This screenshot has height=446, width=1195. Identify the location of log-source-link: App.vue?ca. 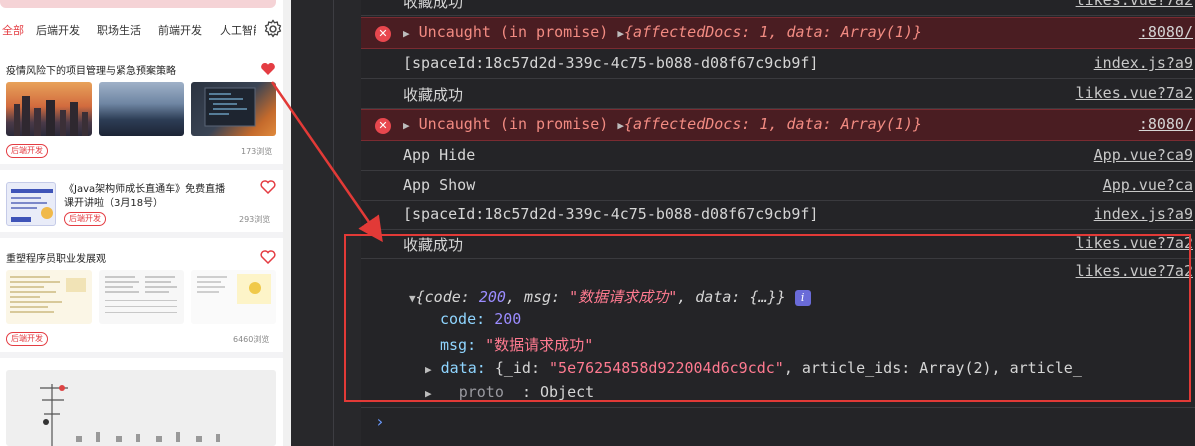
(1148, 185).